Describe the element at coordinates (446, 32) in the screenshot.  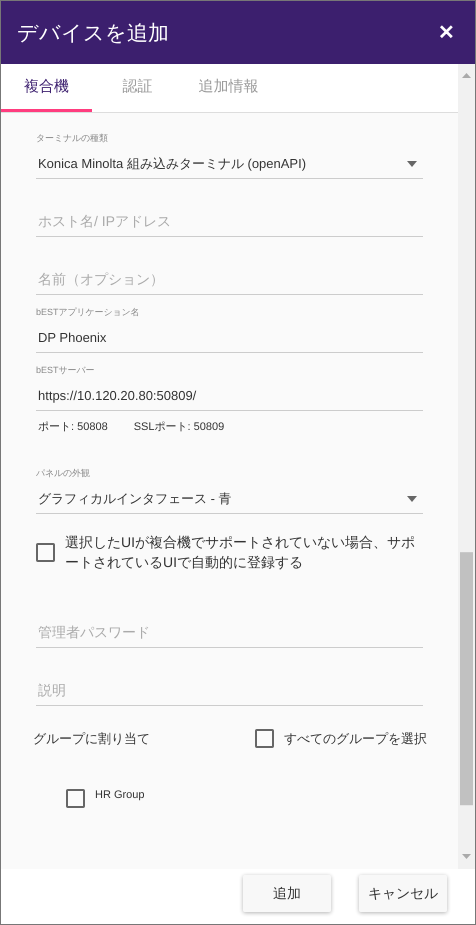
I see `close-button: ✕` at that location.